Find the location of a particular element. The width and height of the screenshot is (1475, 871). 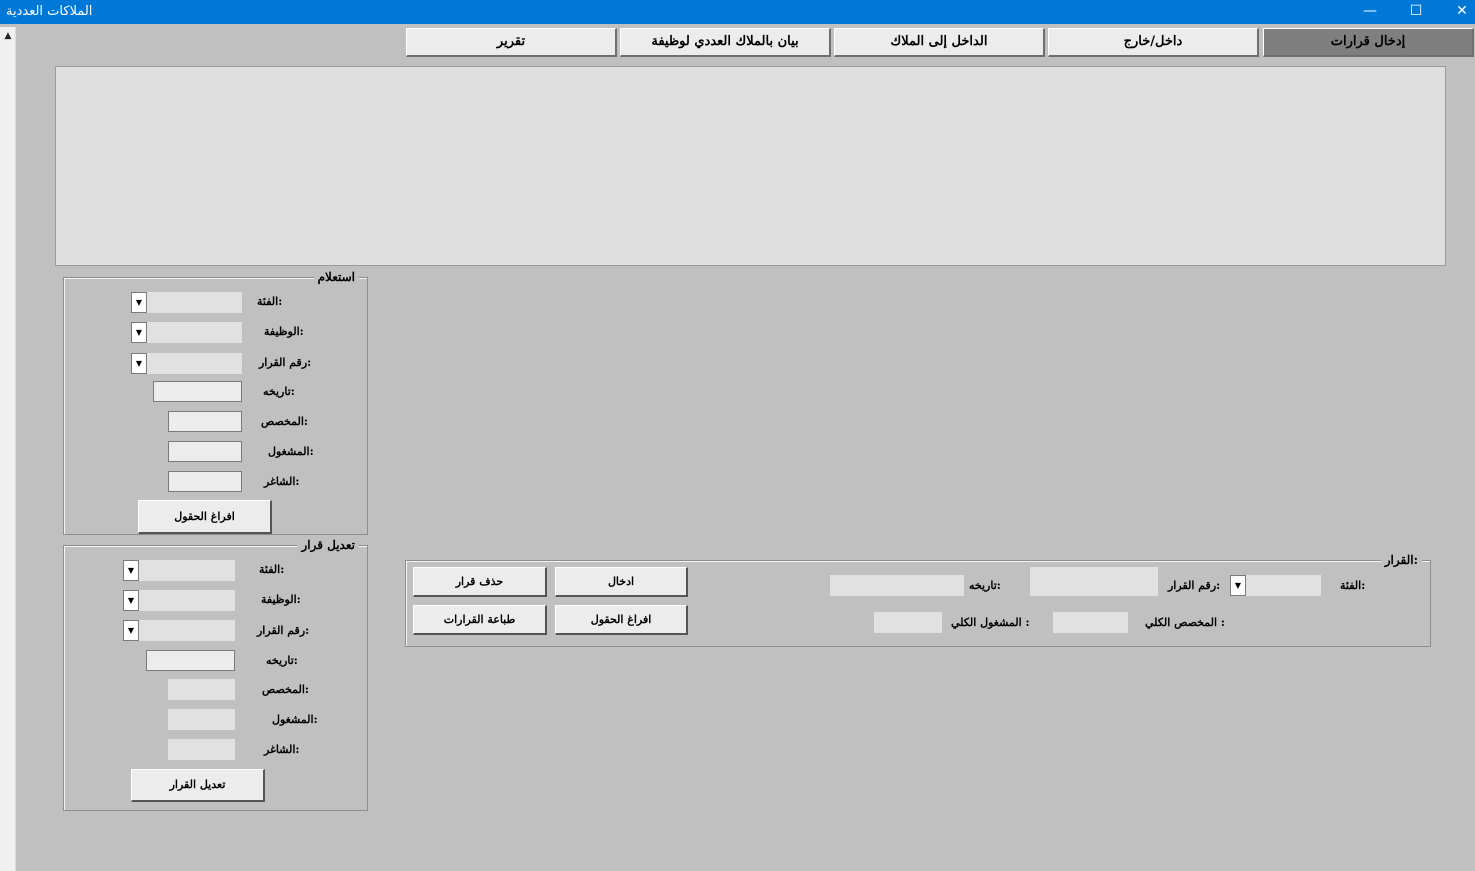

query-job-label: الوظيفة: is located at coordinates (284, 331).